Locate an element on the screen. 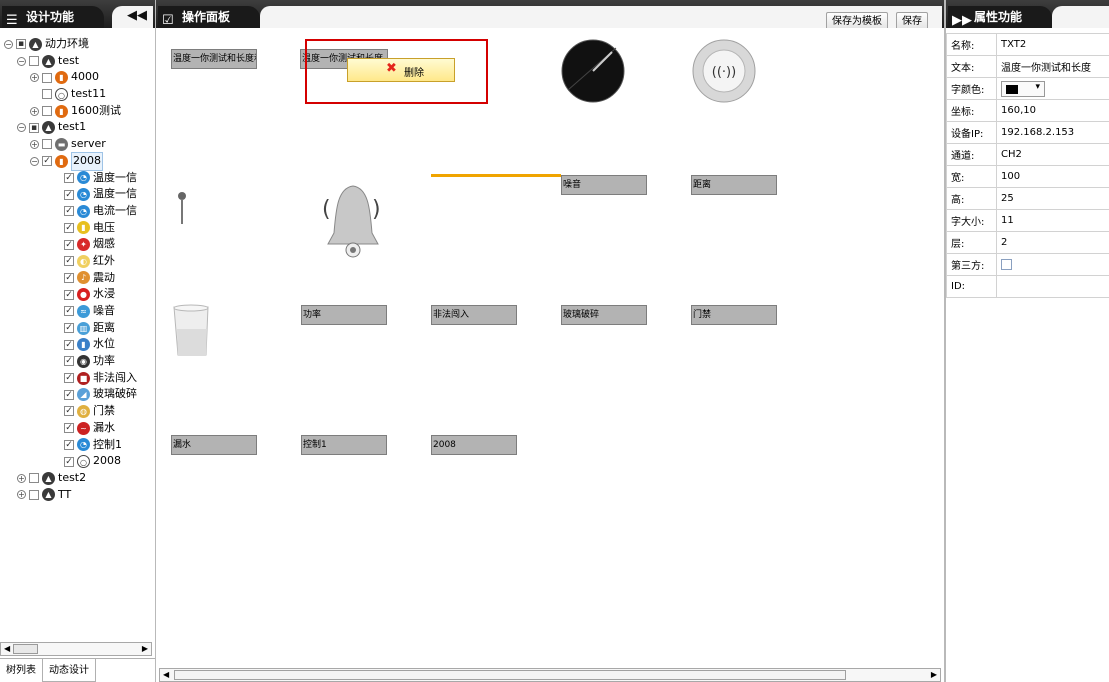 The image size is (1109, 682). widget-glass-break: 玻璃破碎 is located at coordinates (604, 315).